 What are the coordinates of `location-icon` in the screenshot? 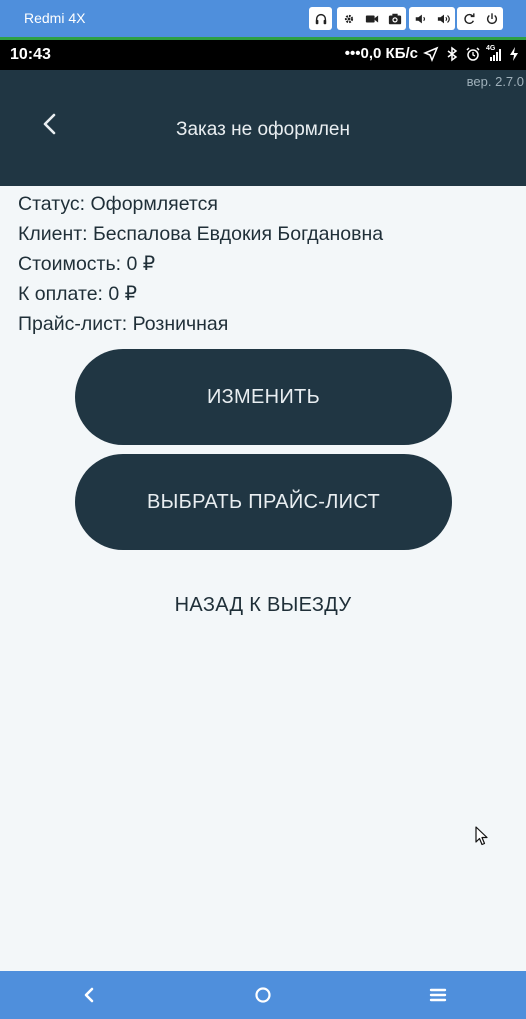 It's located at (431, 54).